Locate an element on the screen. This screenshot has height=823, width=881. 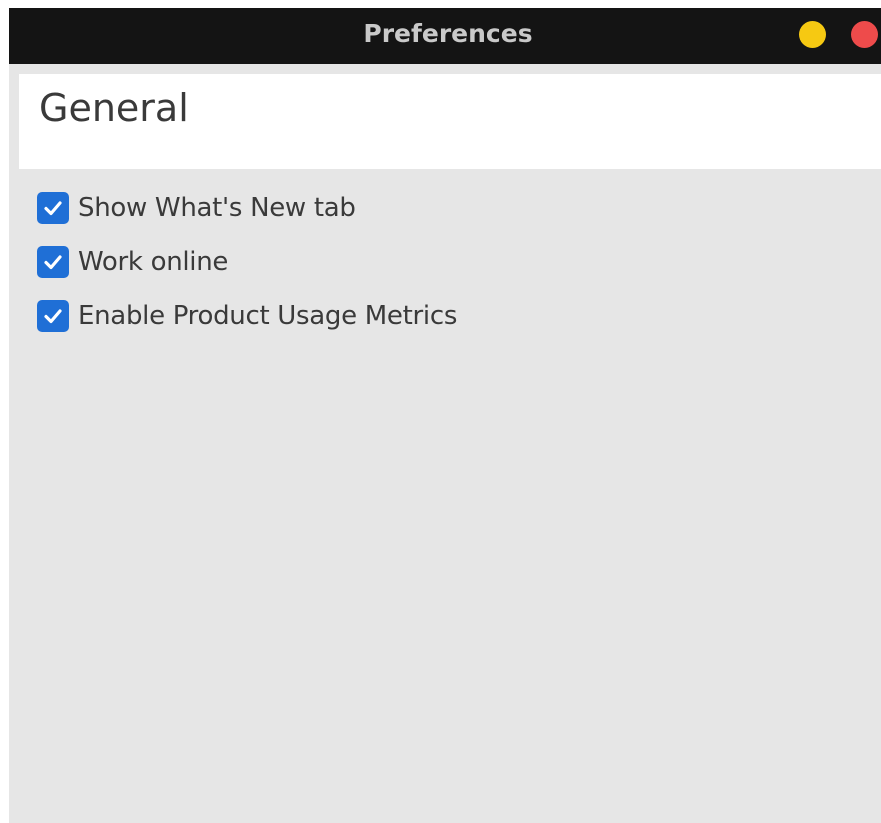
section-title: General is located at coordinates (114, 108).